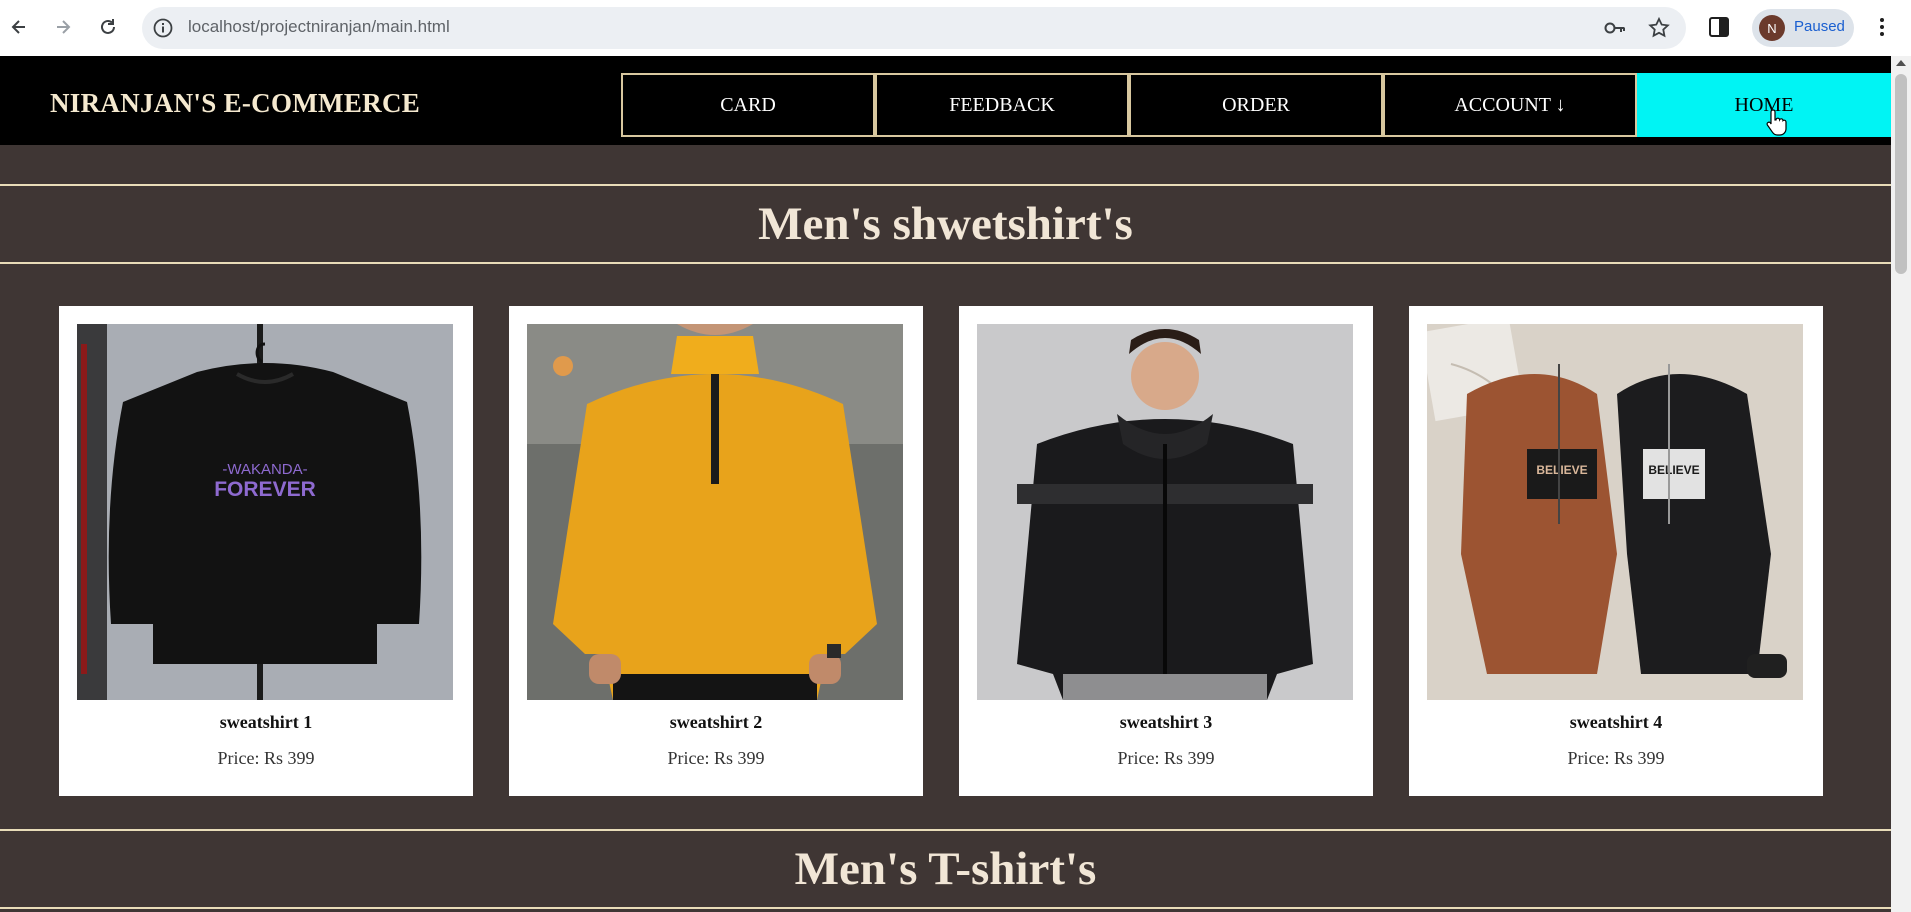  What do you see at coordinates (1776, 122) in the screenshot?
I see `hand-cursor-icon` at bounding box center [1776, 122].